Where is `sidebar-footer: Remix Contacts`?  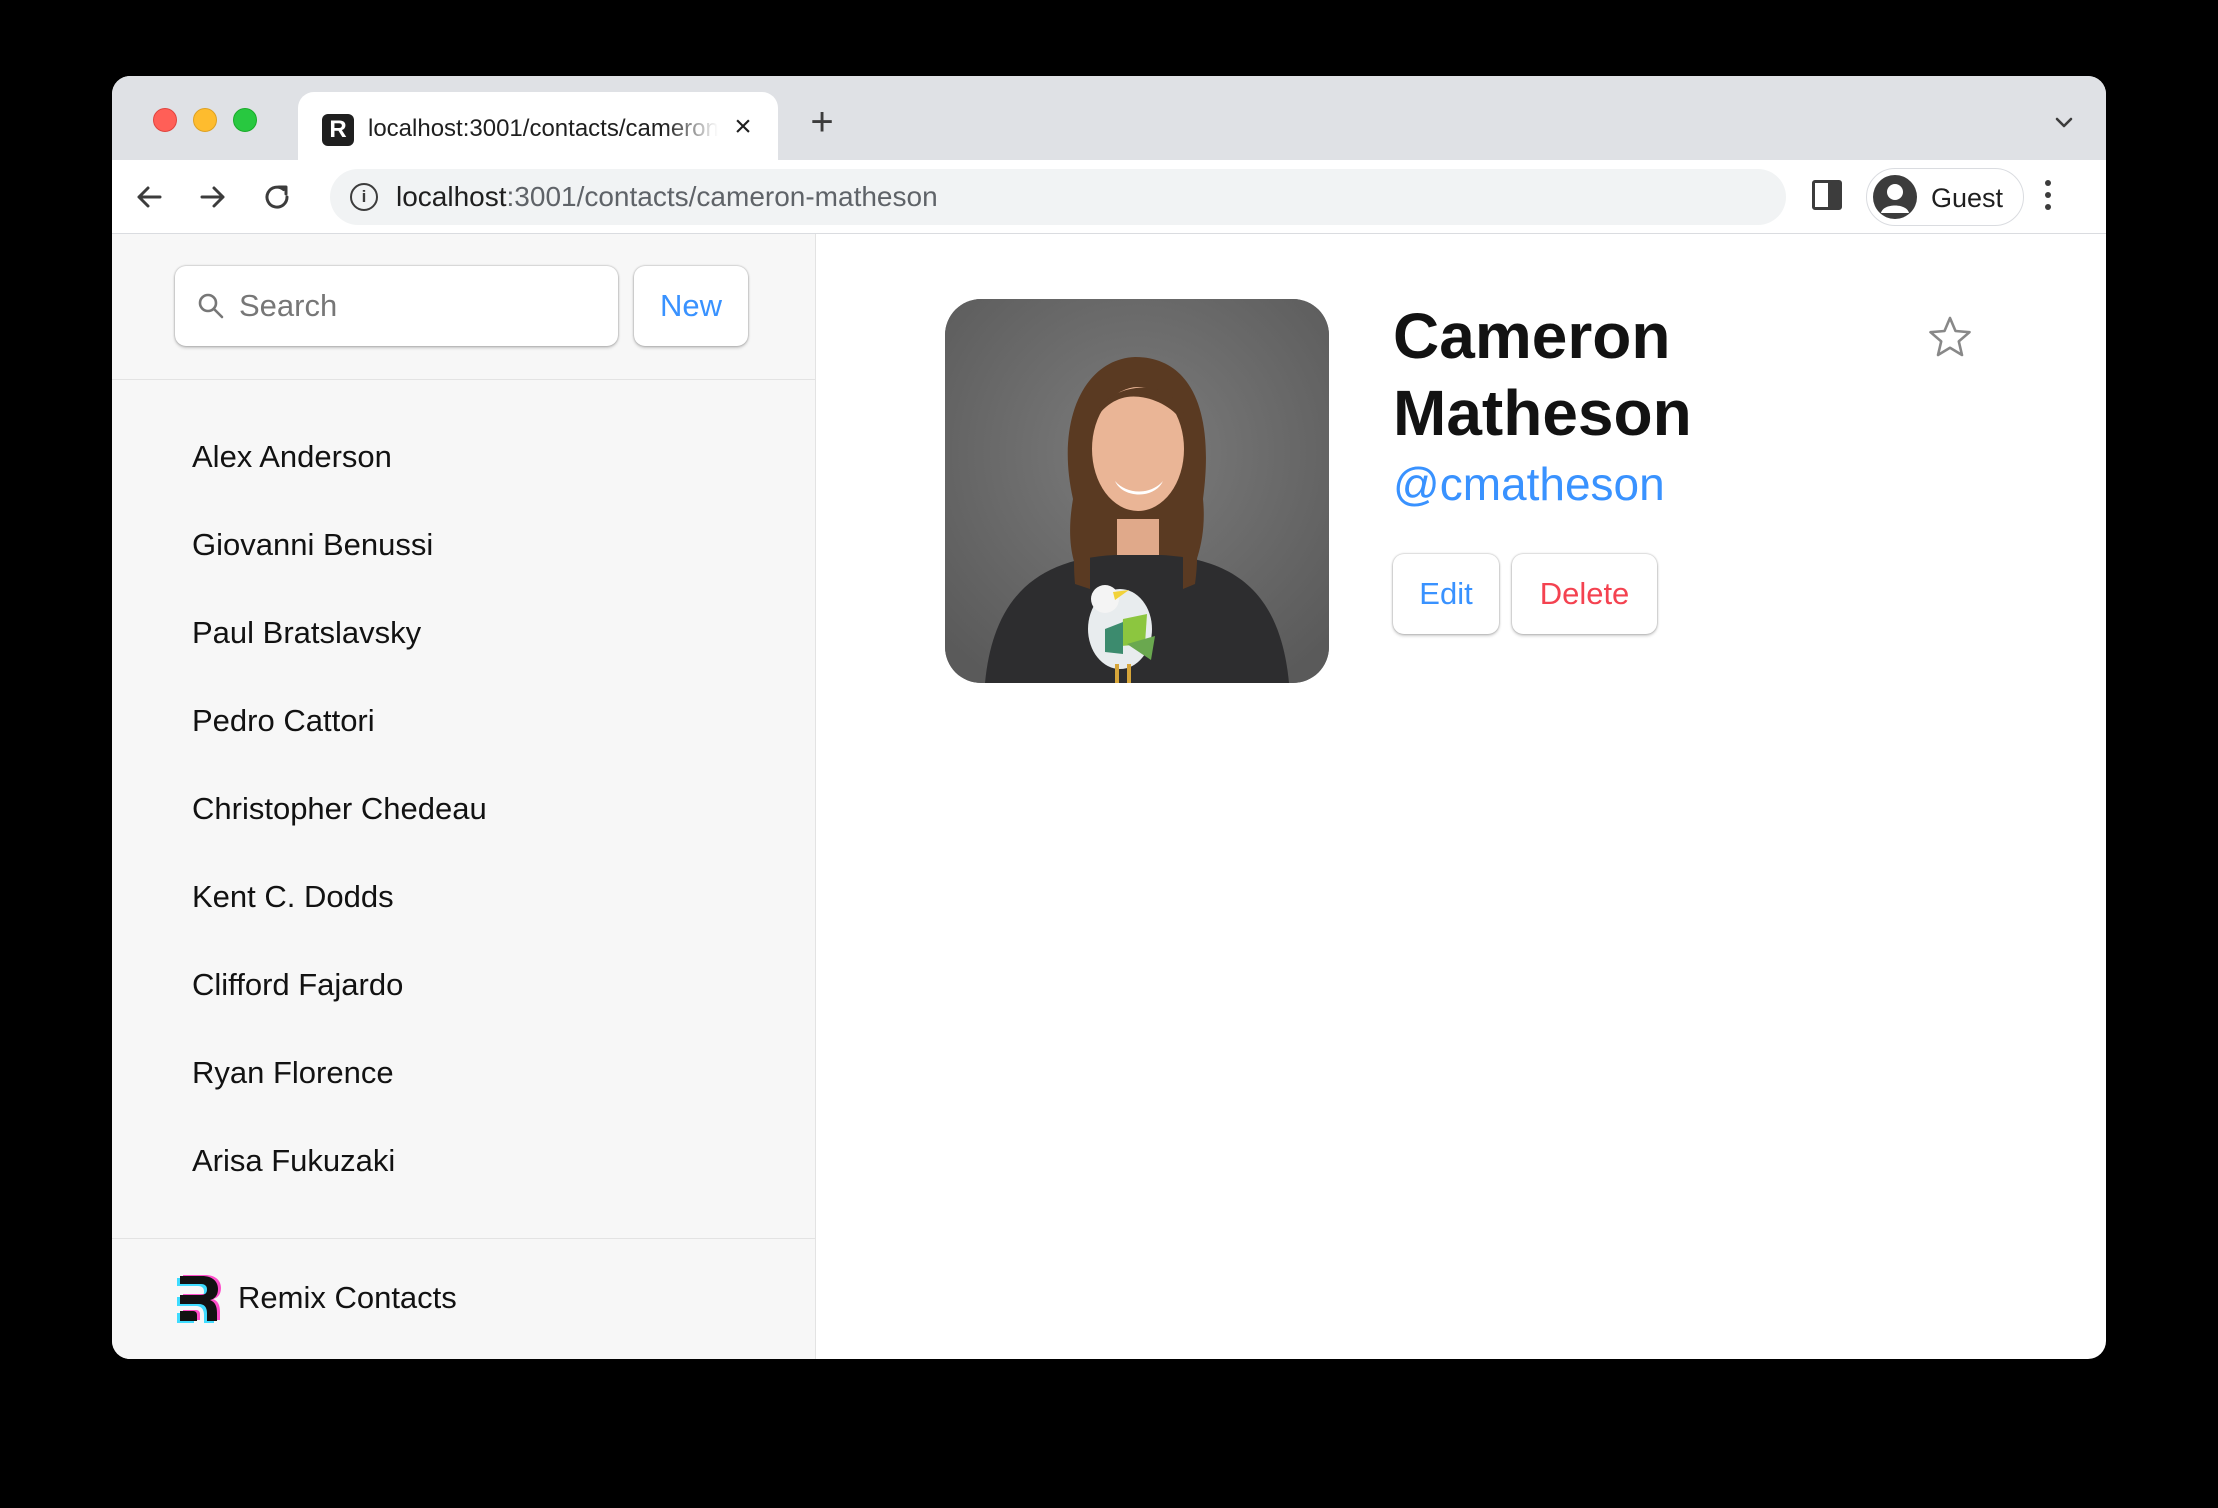
sidebar-footer: Remix Contacts is located at coordinates (463, 1298).